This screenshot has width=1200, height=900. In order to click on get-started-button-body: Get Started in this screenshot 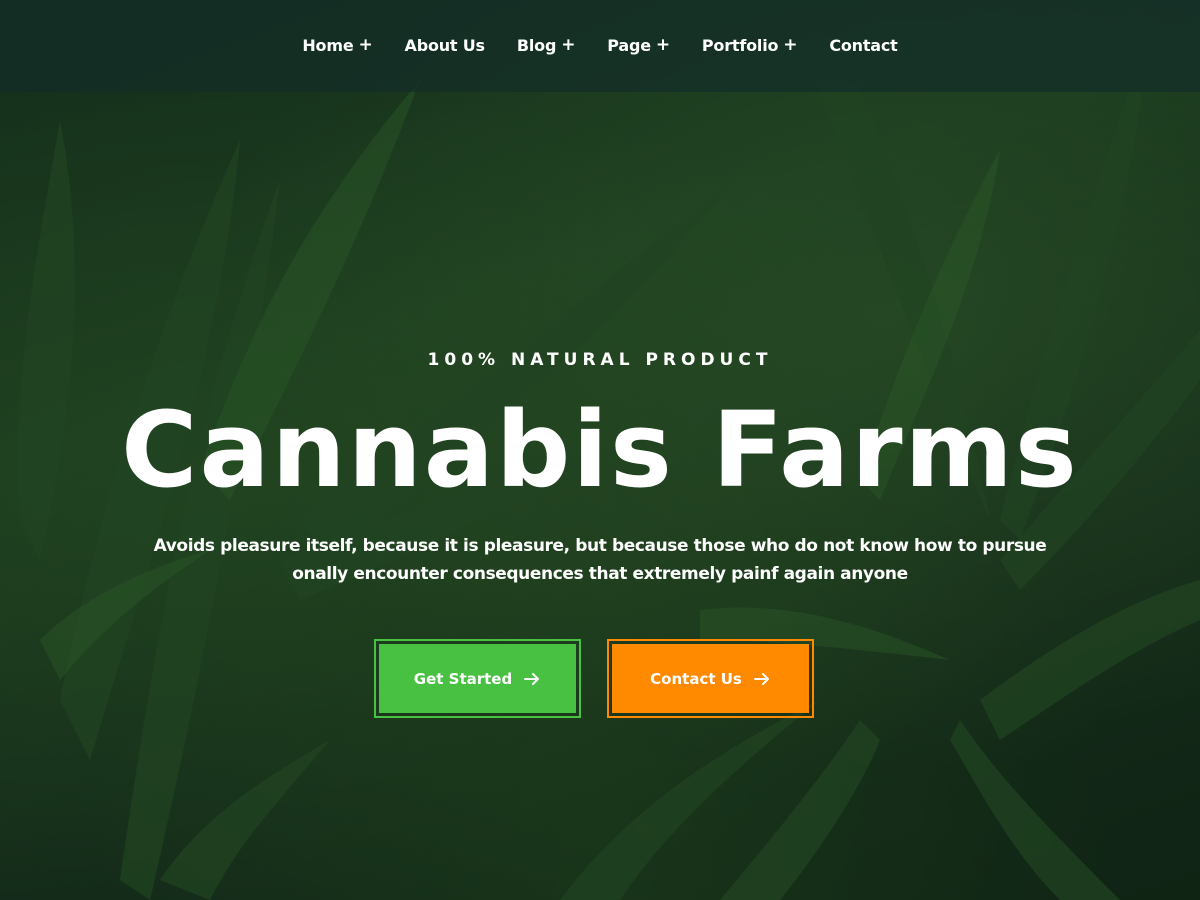, I will do `click(477, 678)`.